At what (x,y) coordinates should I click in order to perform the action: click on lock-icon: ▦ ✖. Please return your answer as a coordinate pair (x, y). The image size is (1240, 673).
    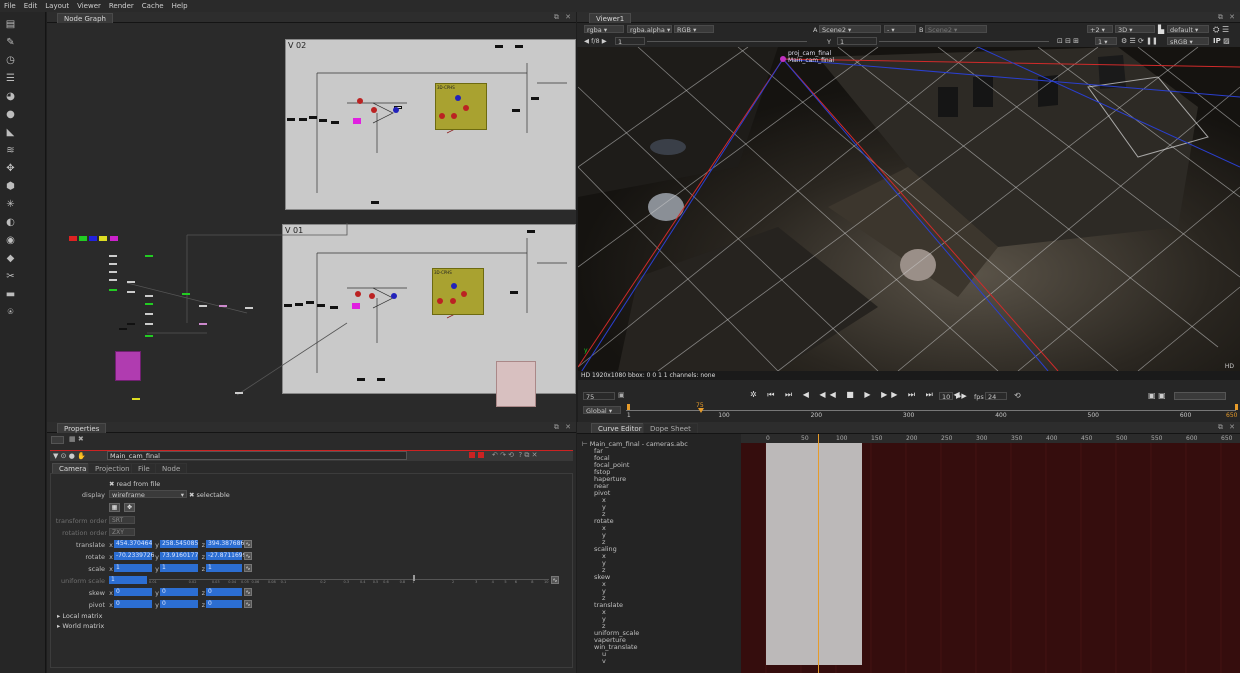
    Looking at the image, I should click on (76, 439).